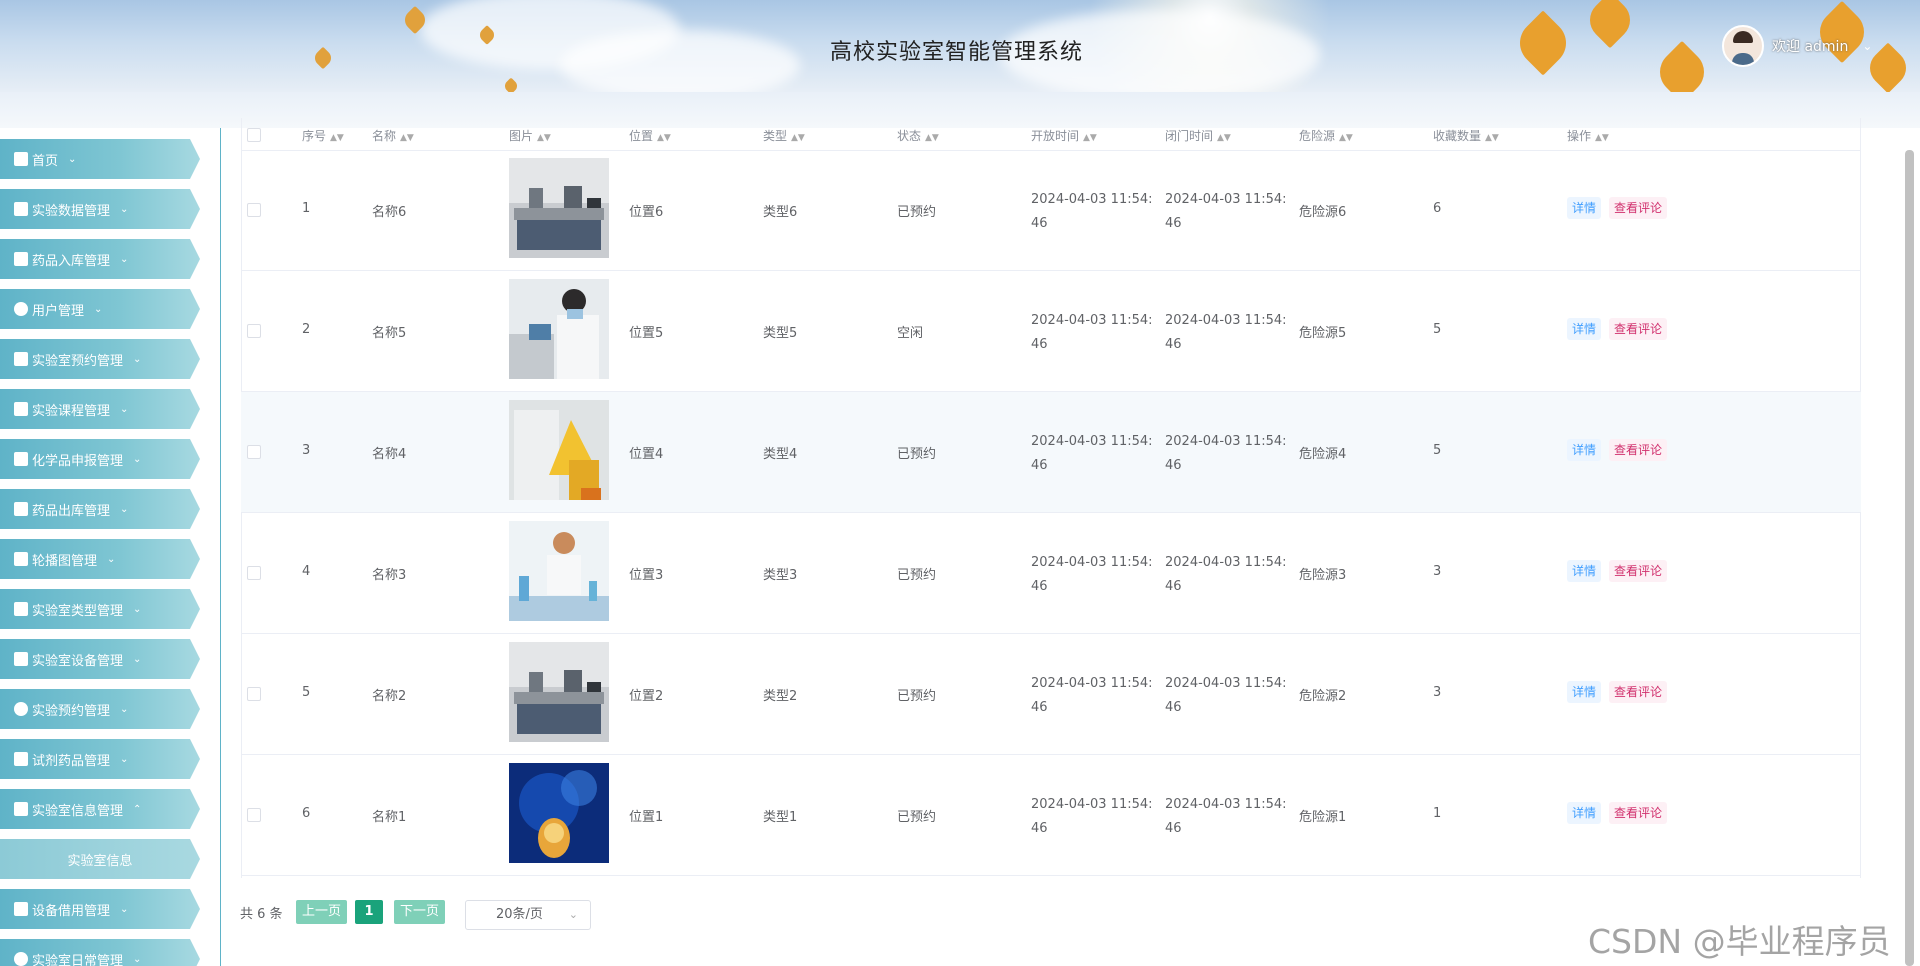  What do you see at coordinates (1326, 135) in the screenshot?
I see `column-header-hazard: 危险源 ▲▼` at bounding box center [1326, 135].